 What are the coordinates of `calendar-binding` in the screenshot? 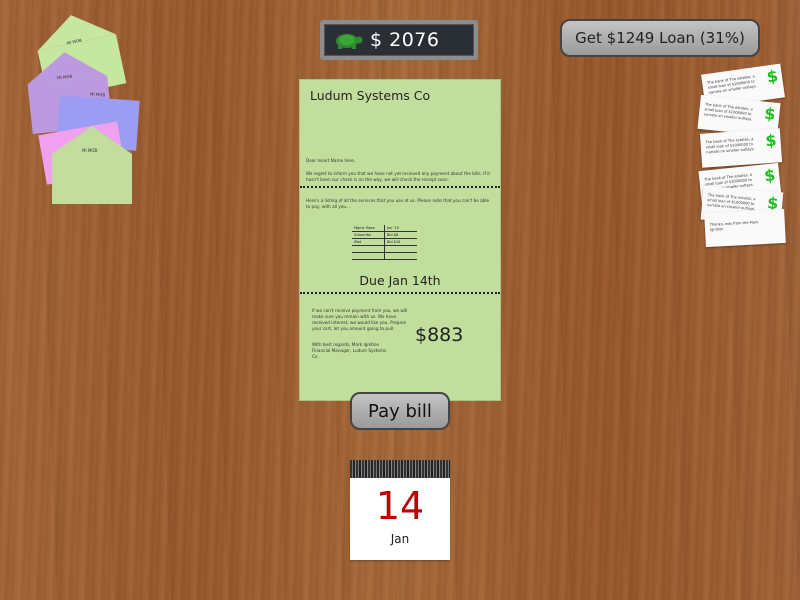 It's located at (400, 469).